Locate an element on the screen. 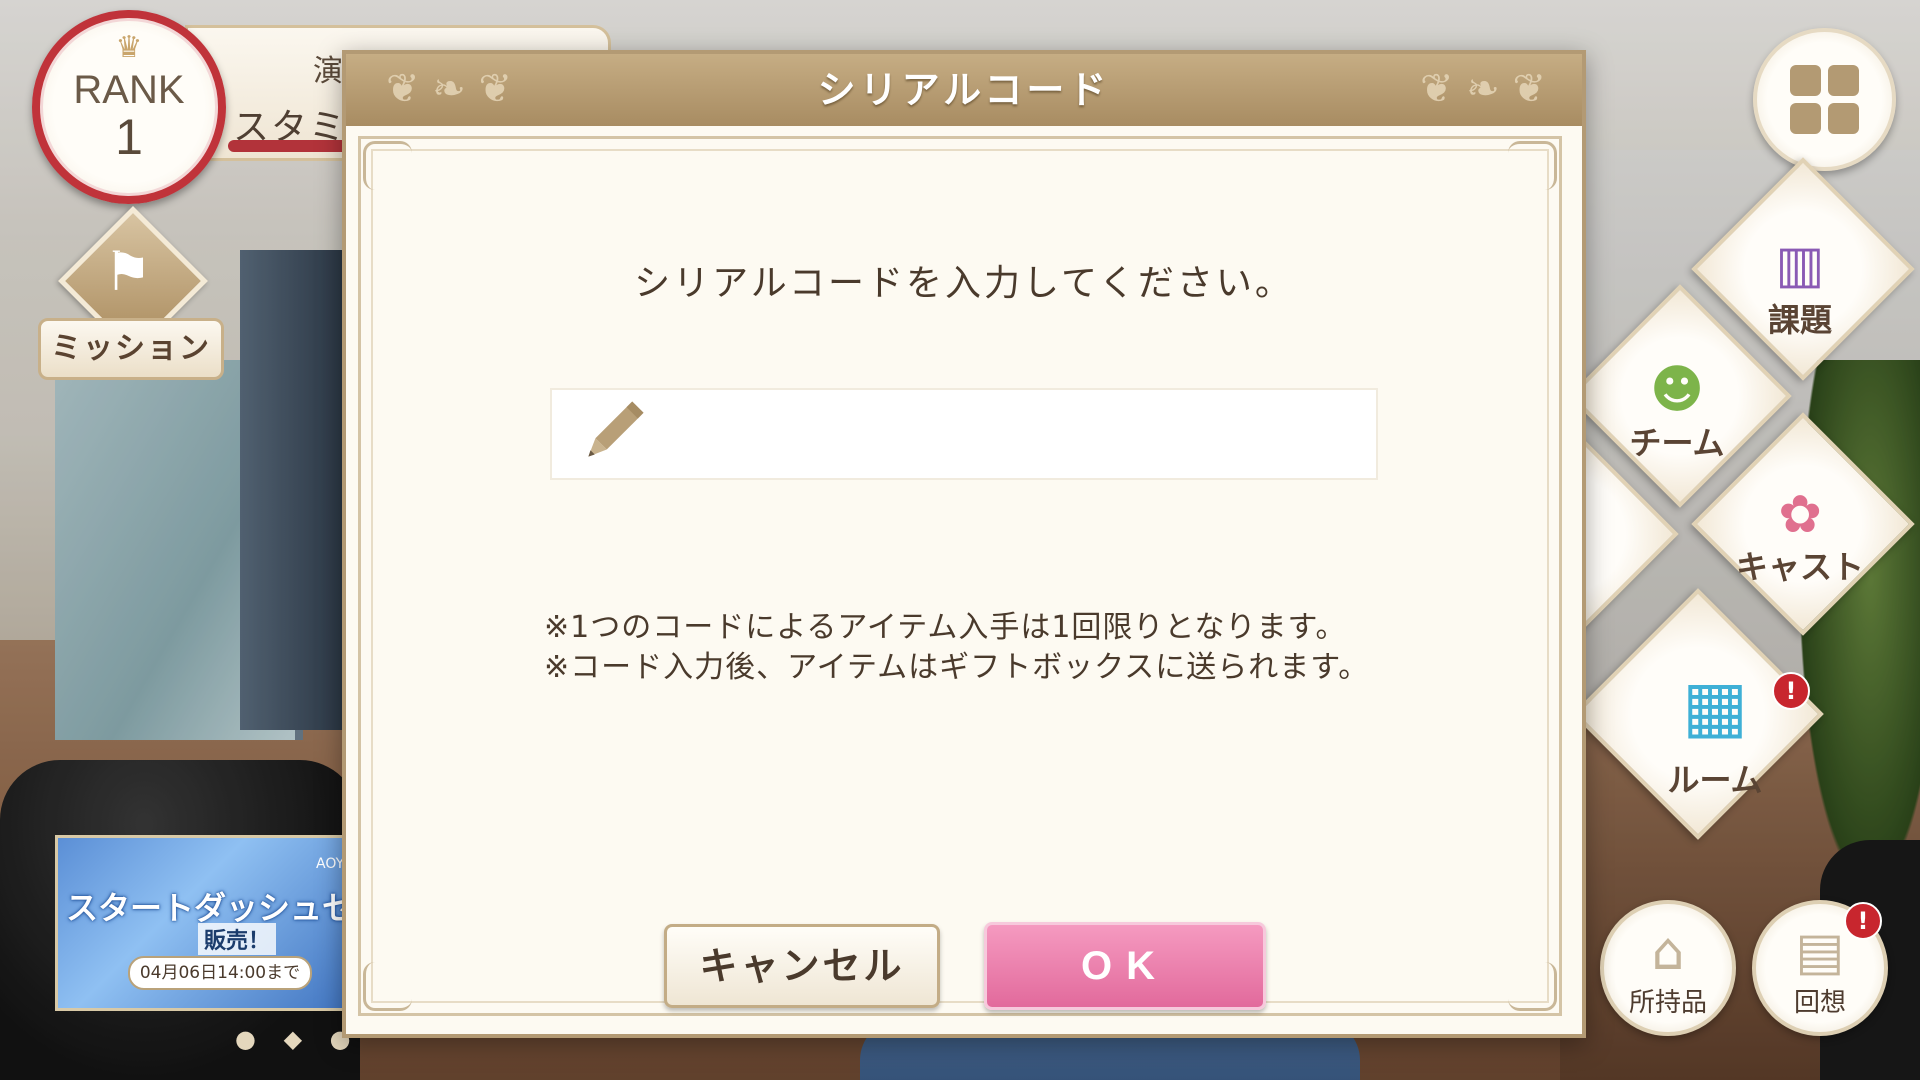 Image resolution: width=1920 pixels, height=1080 pixels. inventory-label: 所持品 is located at coordinates (1667, 1003).